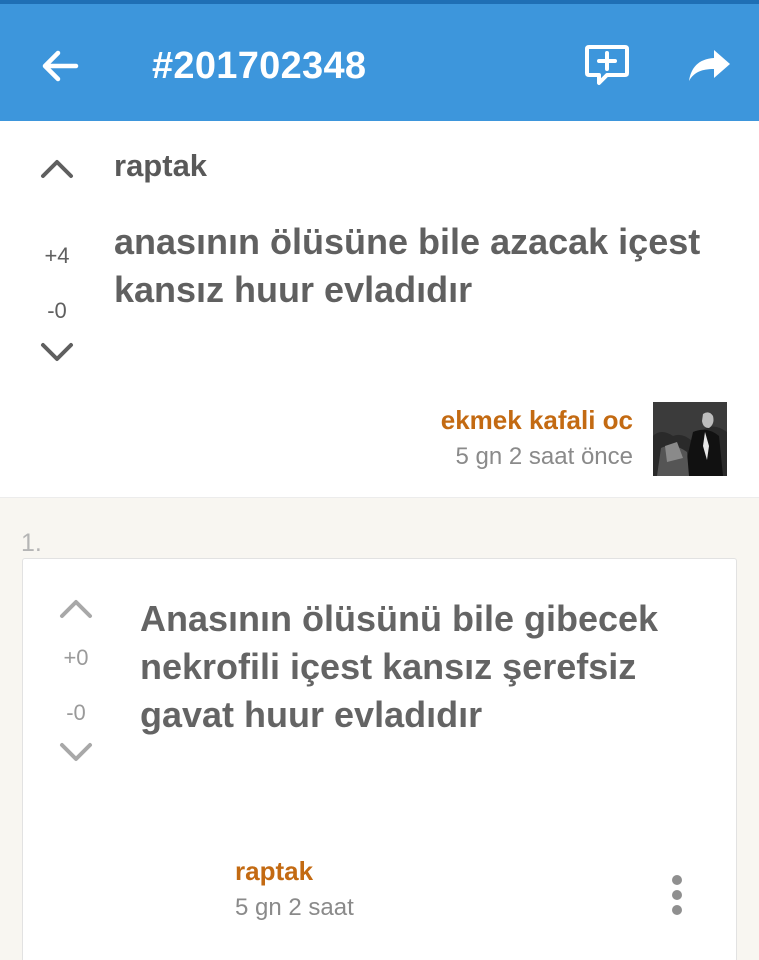 The height and width of the screenshot is (960, 759). I want to click on upvote-count: +4, so click(57, 255).